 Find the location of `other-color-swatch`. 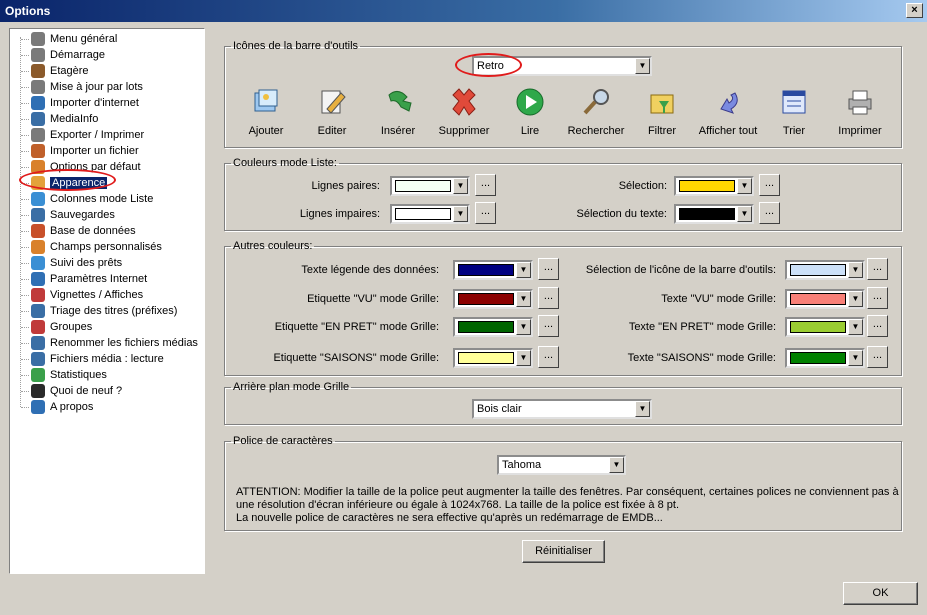

other-color-swatch is located at coordinates (818, 299).